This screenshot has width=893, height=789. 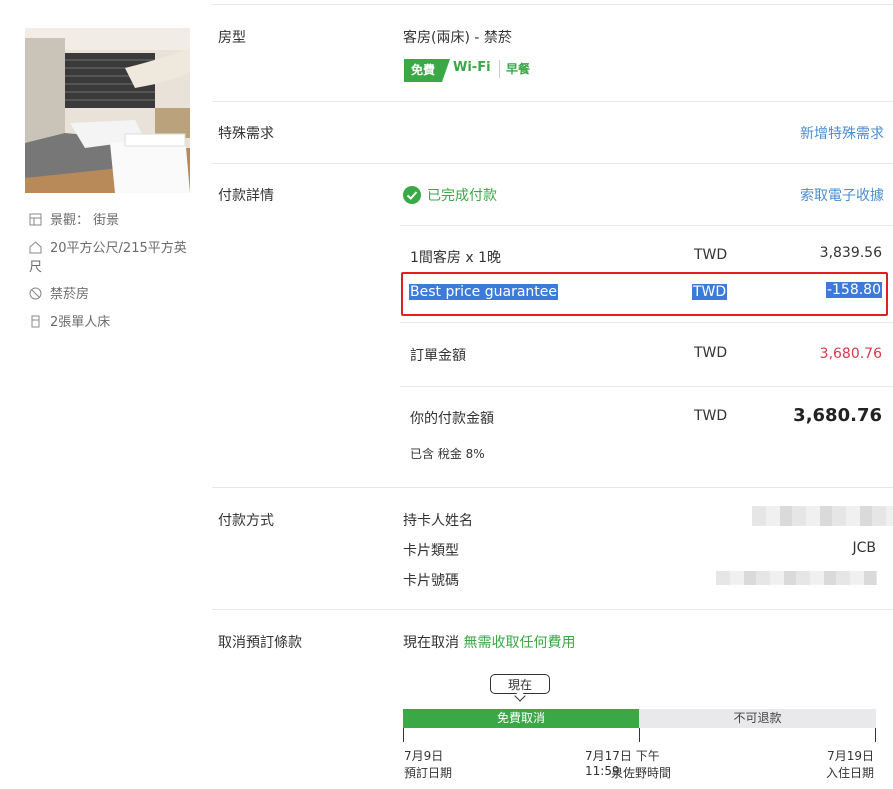 What do you see at coordinates (518, 69) in the screenshot?
I see `breakfast-tag: 早餐` at bounding box center [518, 69].